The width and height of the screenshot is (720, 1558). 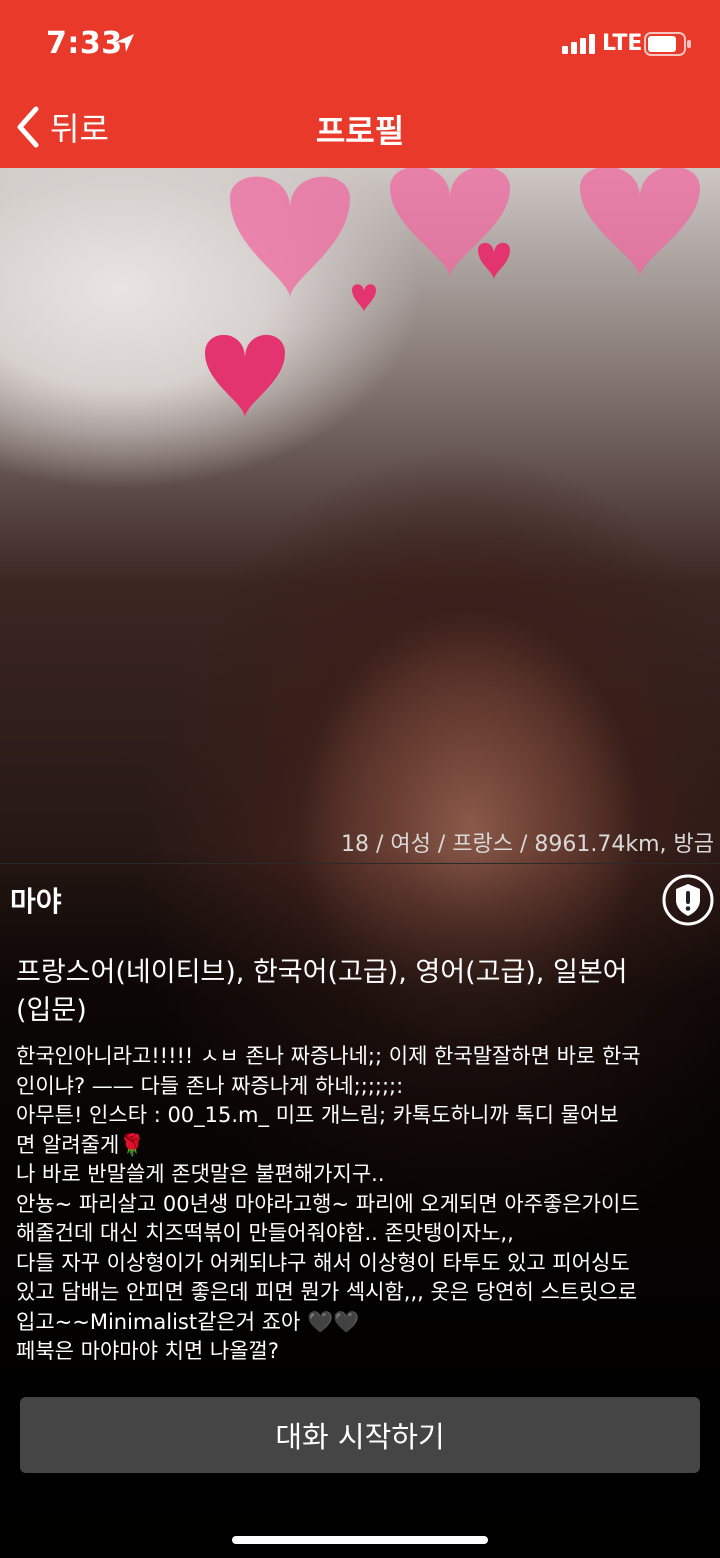 What do you see at coordinates (322, 991) in the screenshot?
I see `languages: 프랑스어(네이티브), 한국어(고급), 영어(고급), 일본어 (입문)` at bounding box center [322, 991].